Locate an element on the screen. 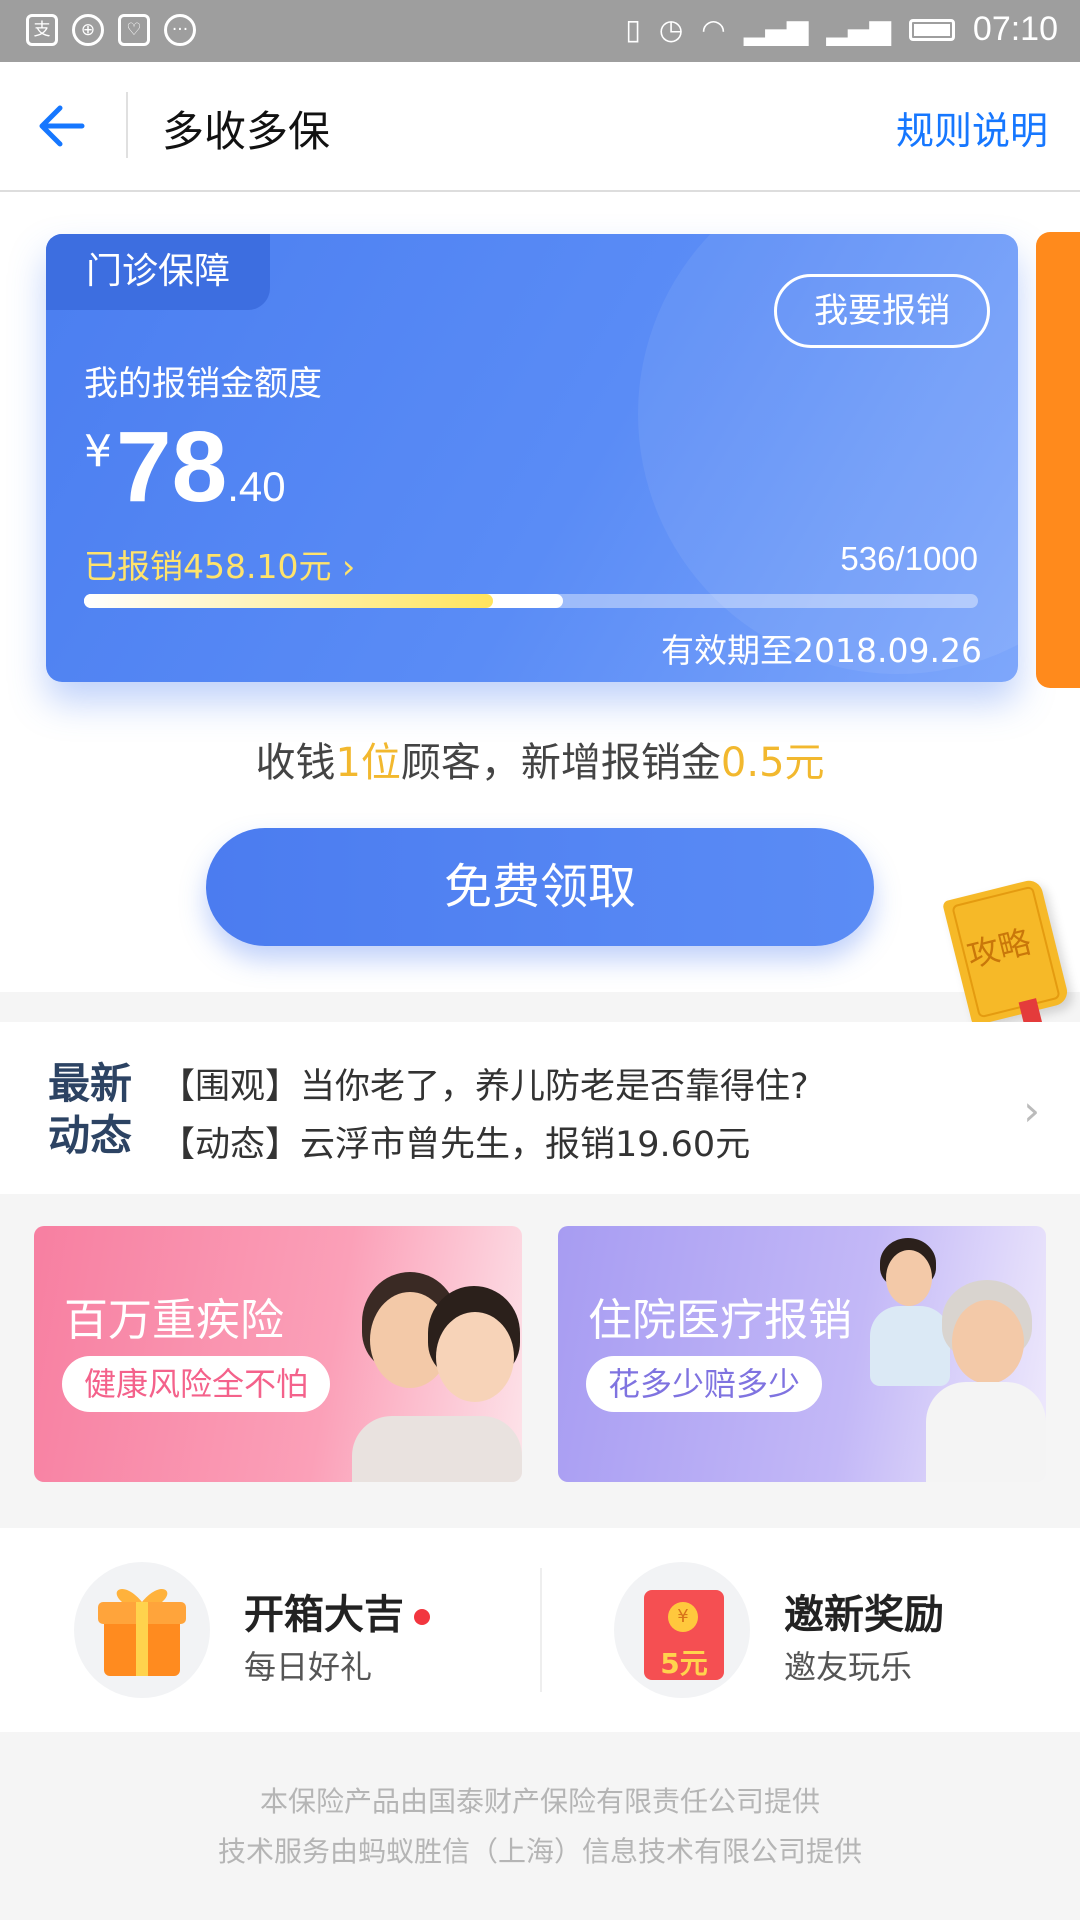 The height and width of the screenshot is (1920, 1080). banner-title: 百万重疾险 is located at coordinates (174, 1320).